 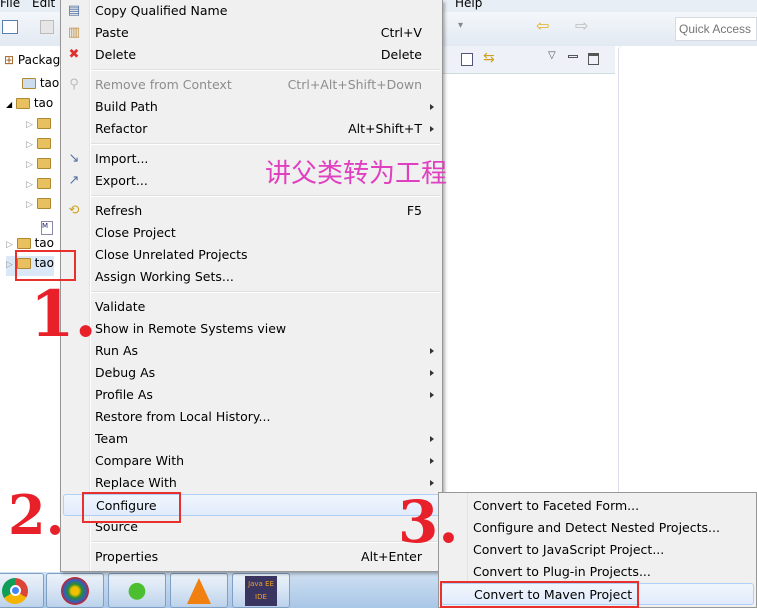 What do you see at coordinates (10, 27) in the screenshot?
I see `new-icon` at bounding box center [10, 27].